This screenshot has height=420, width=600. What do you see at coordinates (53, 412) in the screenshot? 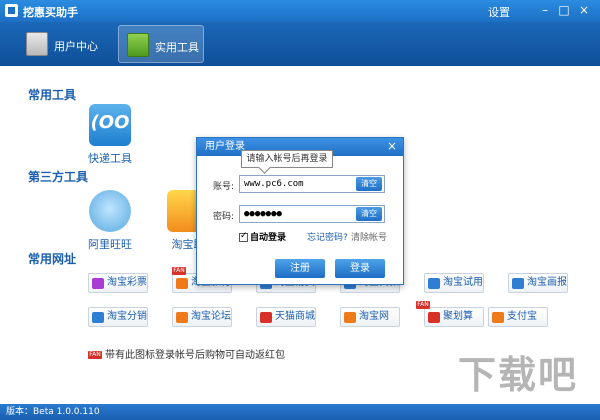
I see `version-text: 版本：Beta 1.0.0.110` at bounding box center [53, 412].